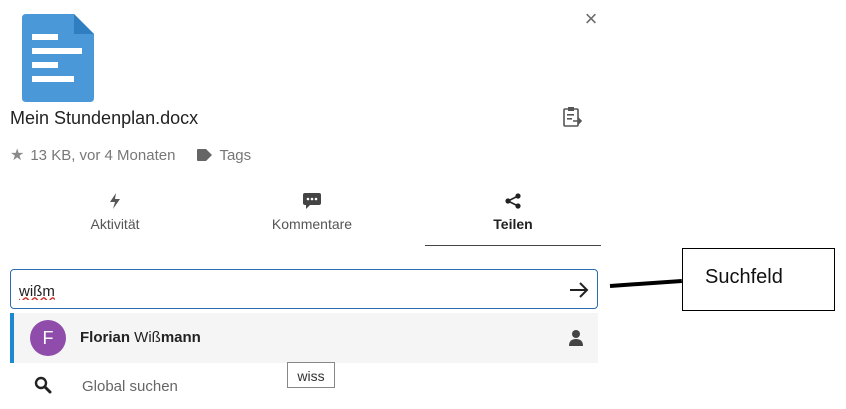 The width and height of the screenshot is (846, 409). What do you see at coordinates (304, 338) in the screenshot?
I see `search-result-user: F Florian Wißmann` at bounding box center [304, 338].